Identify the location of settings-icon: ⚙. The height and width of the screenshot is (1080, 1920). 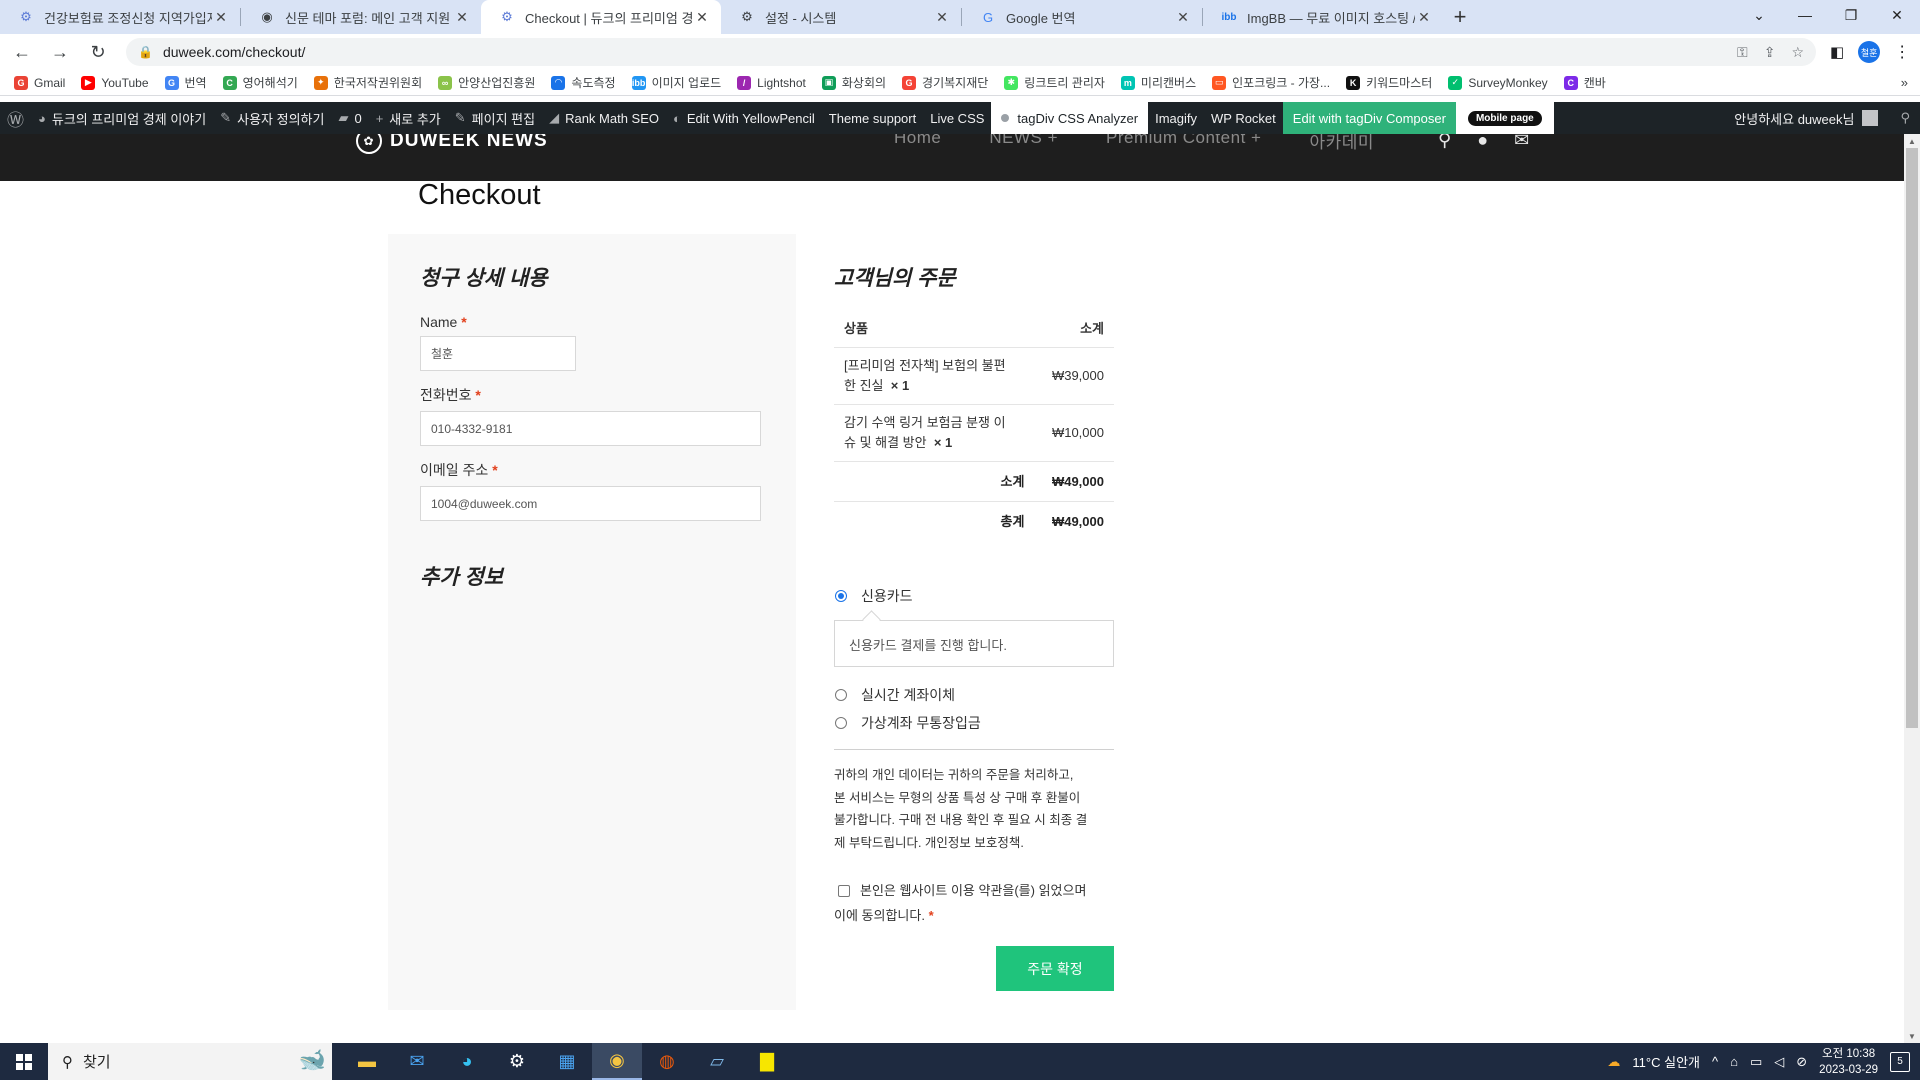
(517, 1061).